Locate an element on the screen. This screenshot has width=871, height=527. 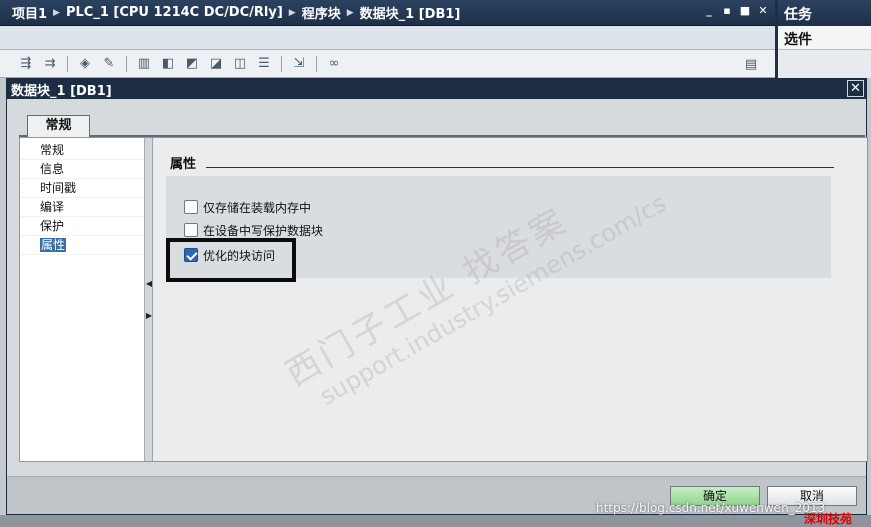
expand-icon: ⇲ is located at coordinates (299, 64).